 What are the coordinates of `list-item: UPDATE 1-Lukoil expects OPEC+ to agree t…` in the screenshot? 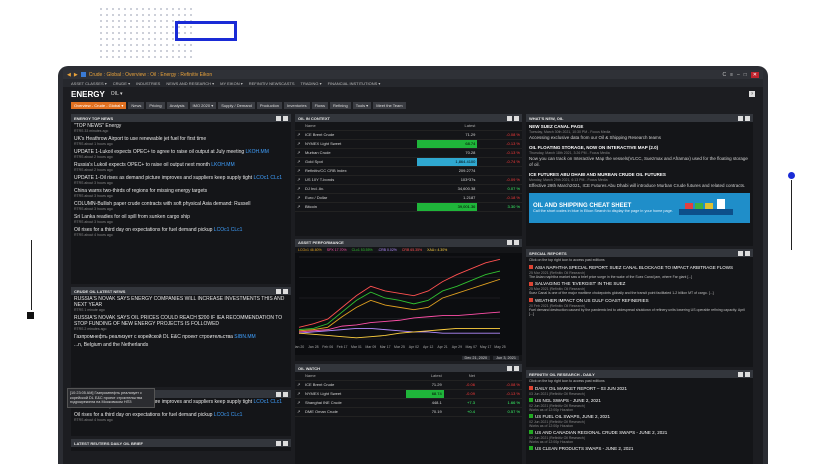 It's located at (181, 154).